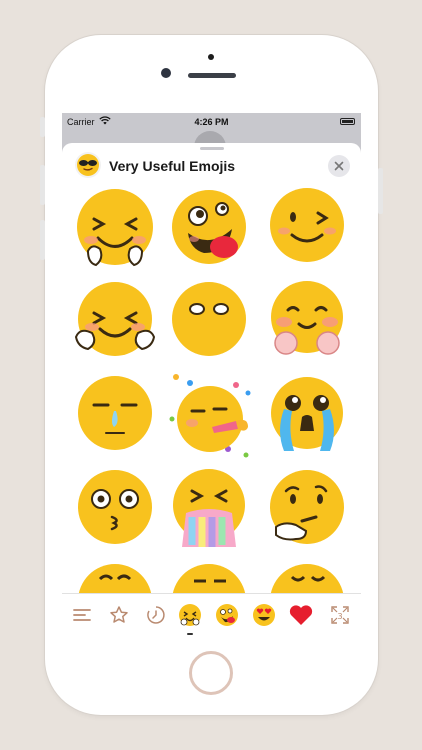 The image size is (422, 750). What do you see at coordinates (211, 673) in the screenshot?
I see `home-button` at bounding box center [211, 673].